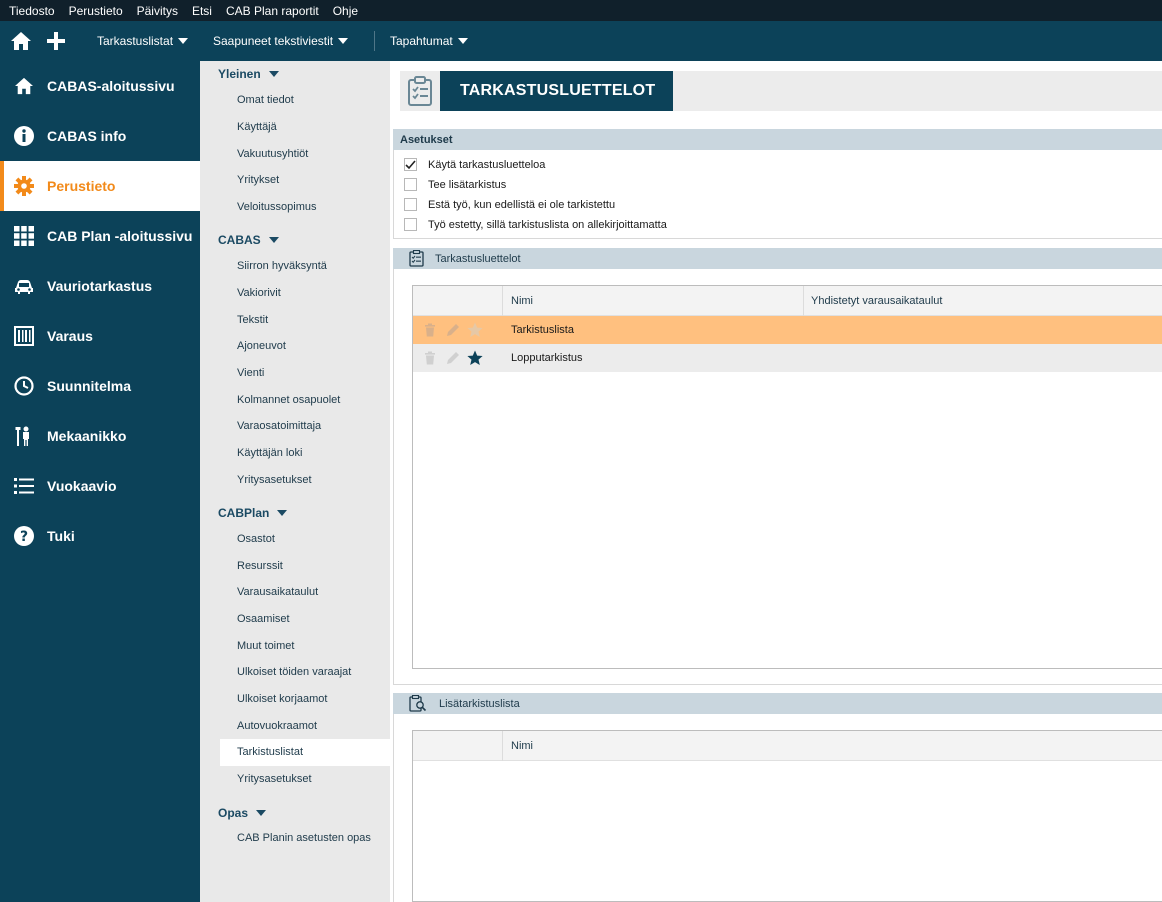 Image resolution: width=1162 pixels, height=902 pixels. I want to click on grid-icon, so click(24, 236).